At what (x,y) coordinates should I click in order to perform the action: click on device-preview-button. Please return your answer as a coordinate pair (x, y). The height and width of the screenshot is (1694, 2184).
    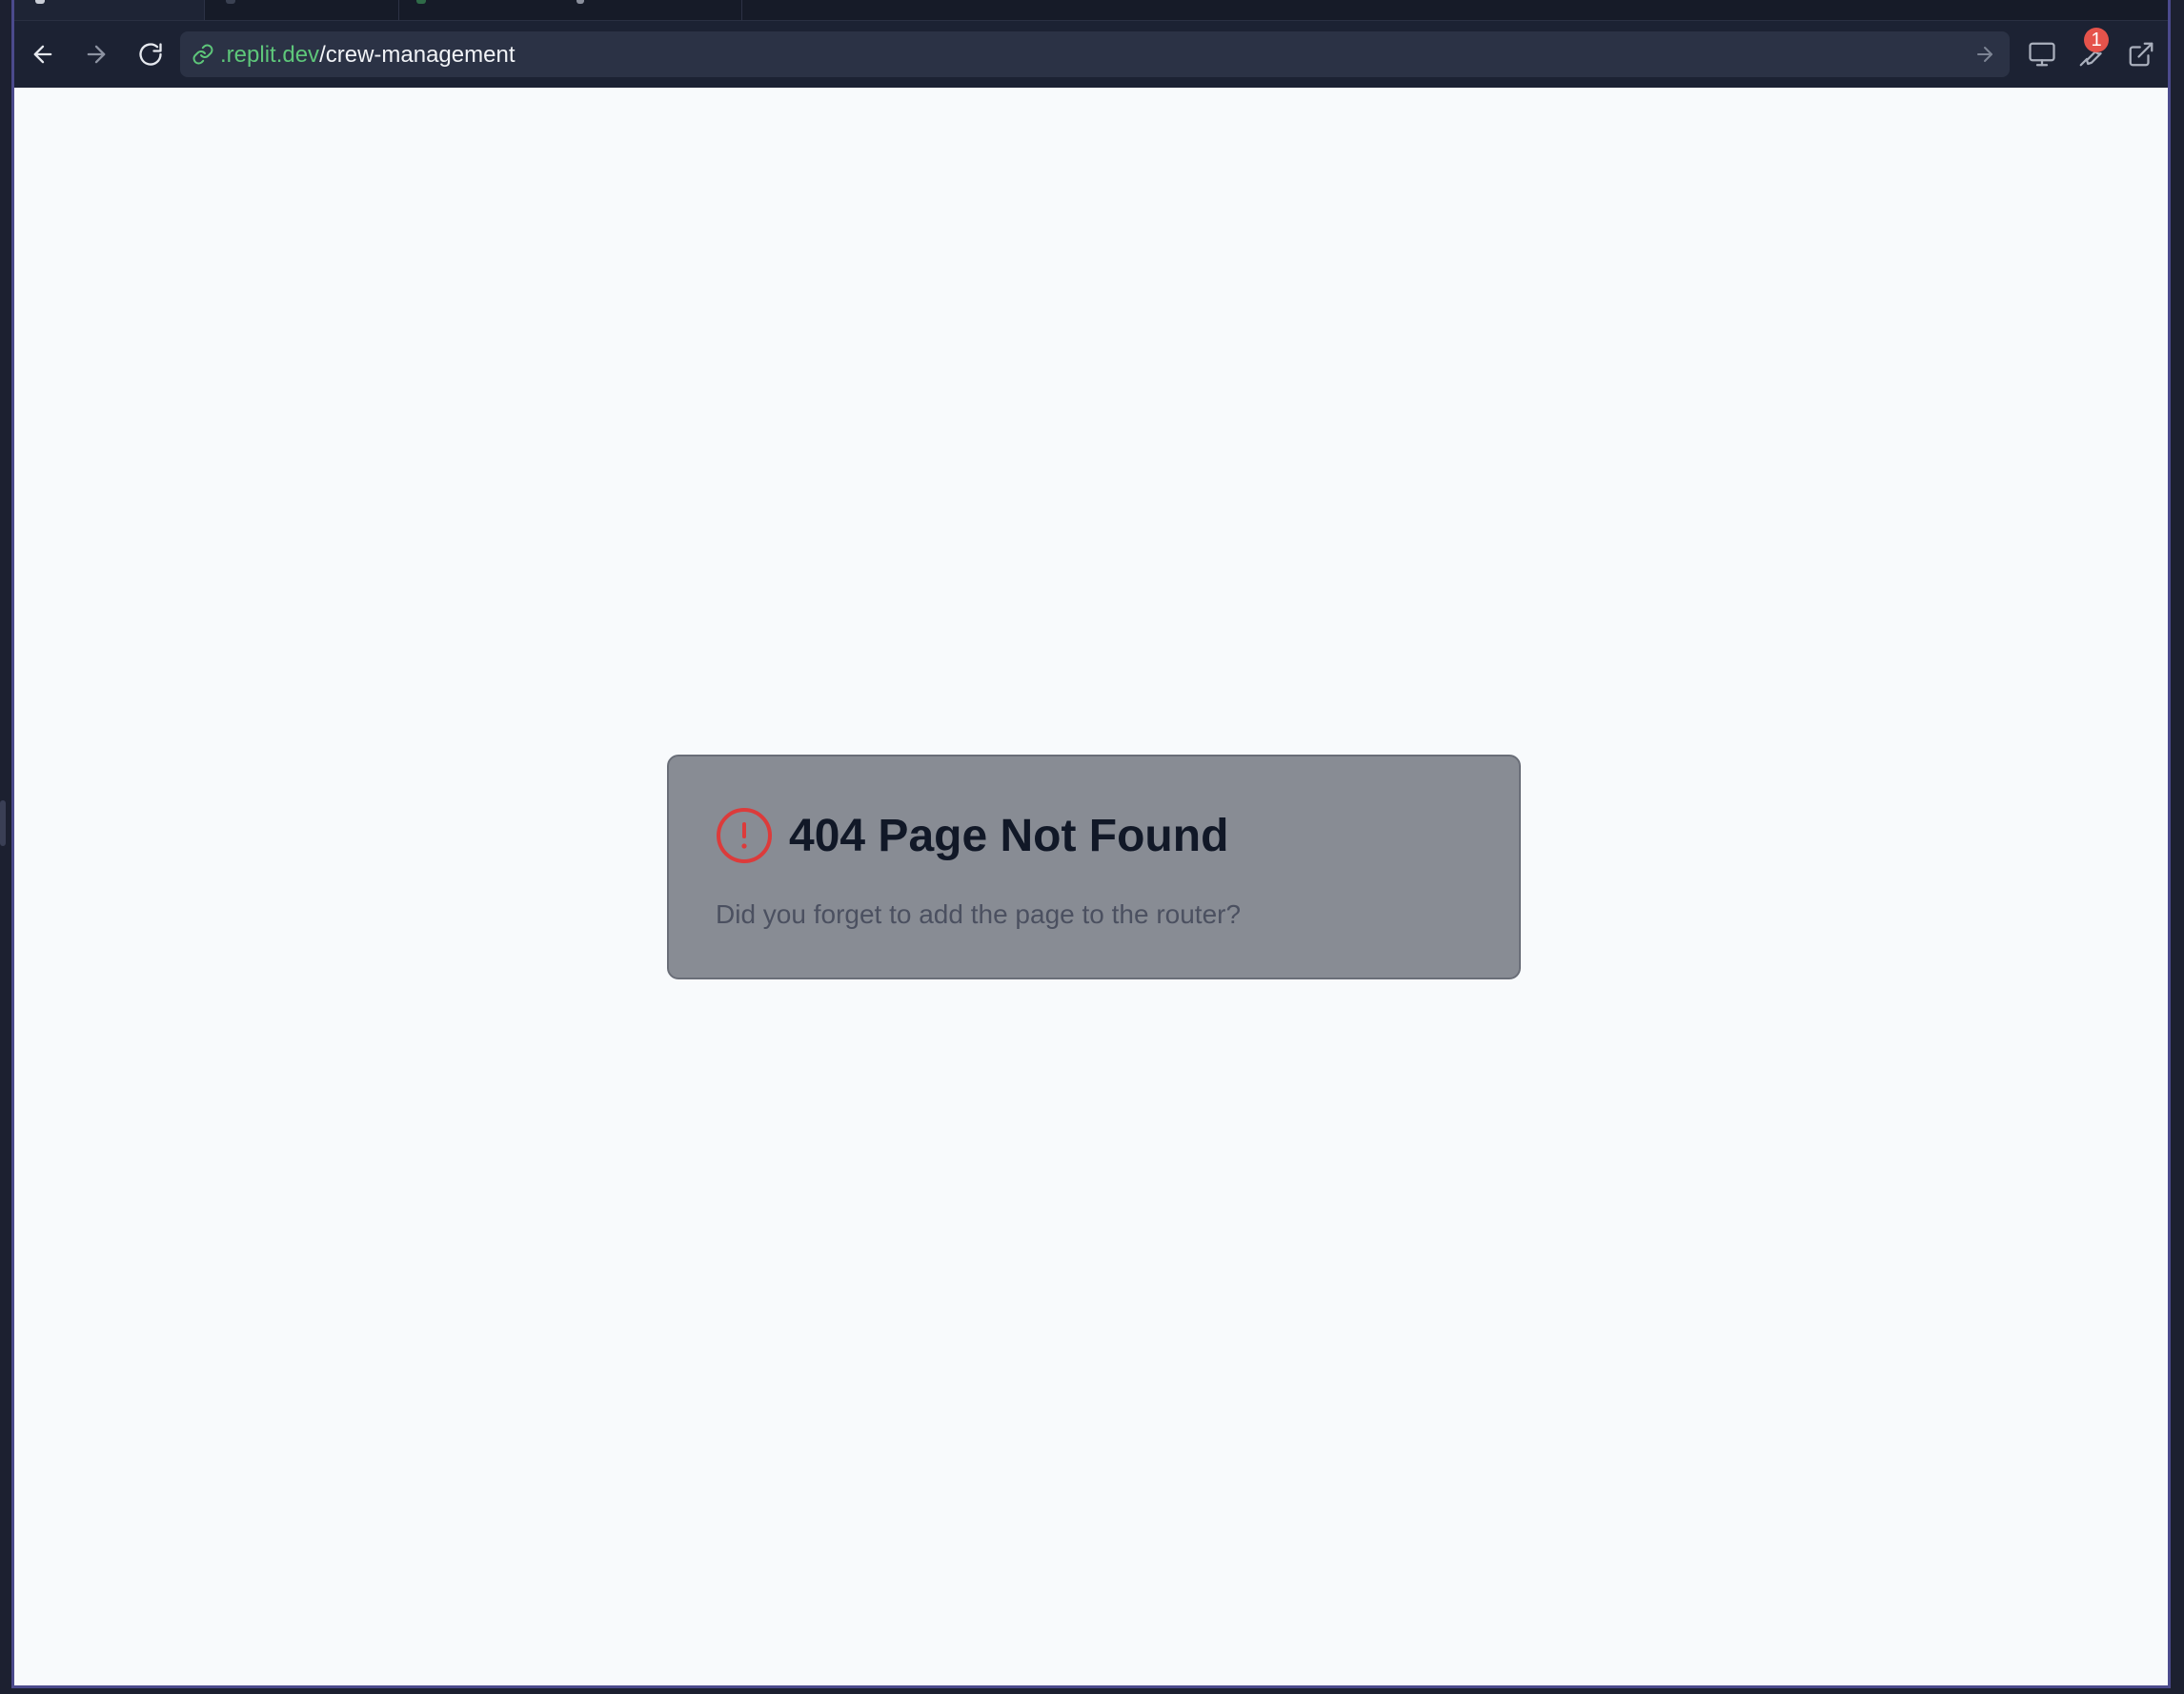
    Looking at the image, I should click on (2042, 54).